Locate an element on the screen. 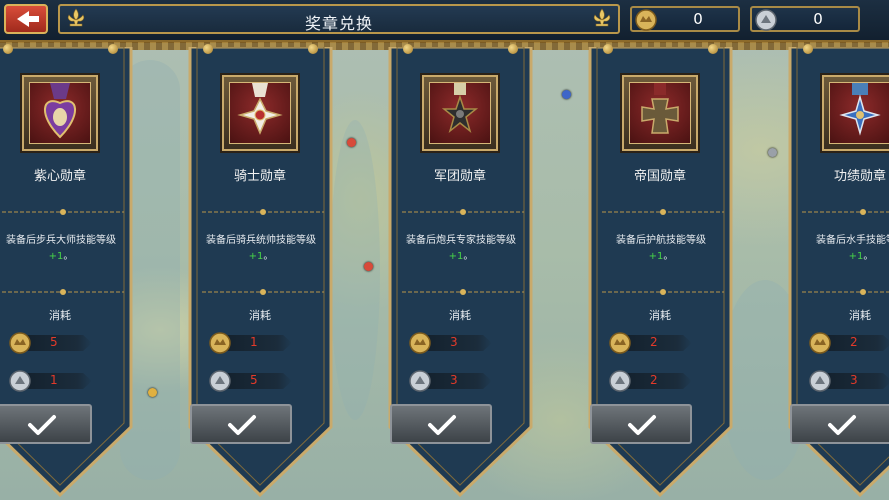 The image size is (889, 500). silver-cost-row: 2 is located at coordinates (654, 381).